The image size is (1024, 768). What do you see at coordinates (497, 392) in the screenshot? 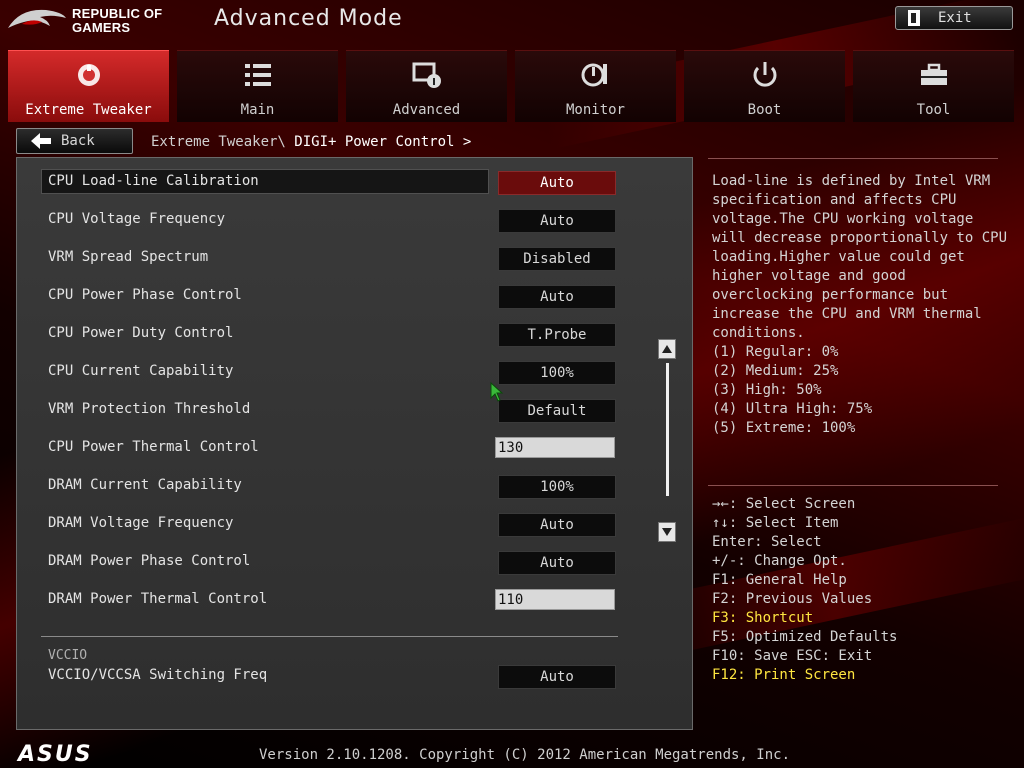
I see `mouse-cursor-icon` at bounding box center [497, 392].